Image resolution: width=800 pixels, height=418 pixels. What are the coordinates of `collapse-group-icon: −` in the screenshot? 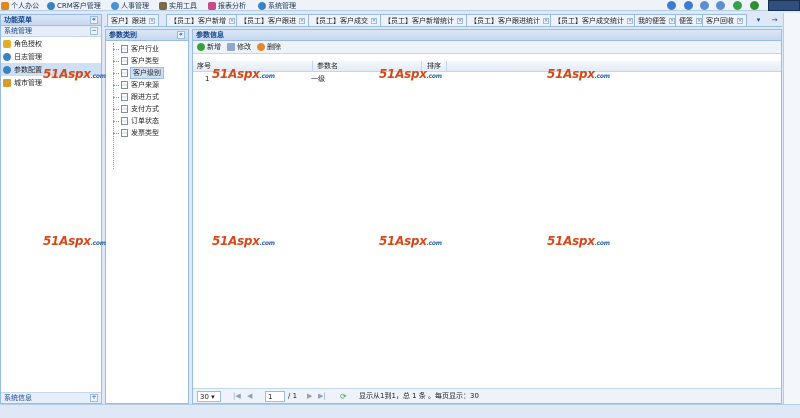 It's located at (94, 31).